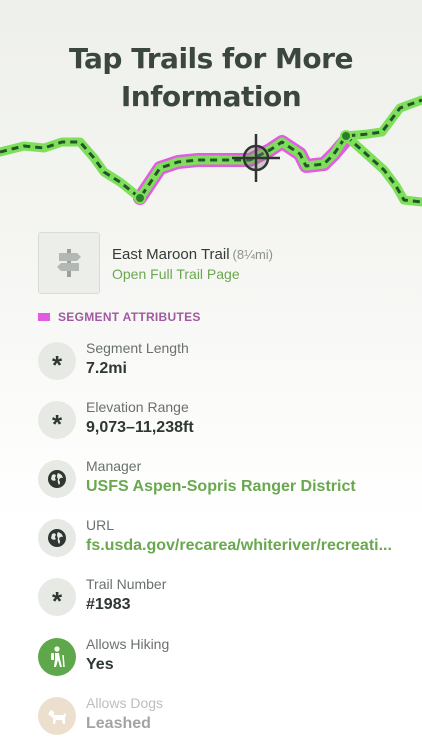 This screenshot has height=750, width=422. What do you see at coordinates (171, 254) in the screenshot?
I see `trail-name-text: East Maroon Trail` at bounding box center [171, 254].